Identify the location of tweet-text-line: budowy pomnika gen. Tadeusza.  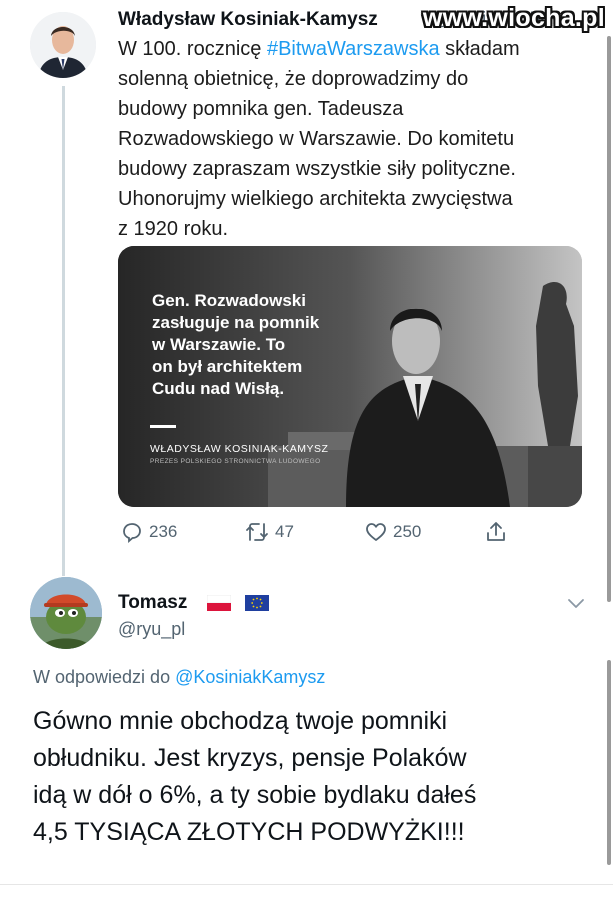
(261, 109).